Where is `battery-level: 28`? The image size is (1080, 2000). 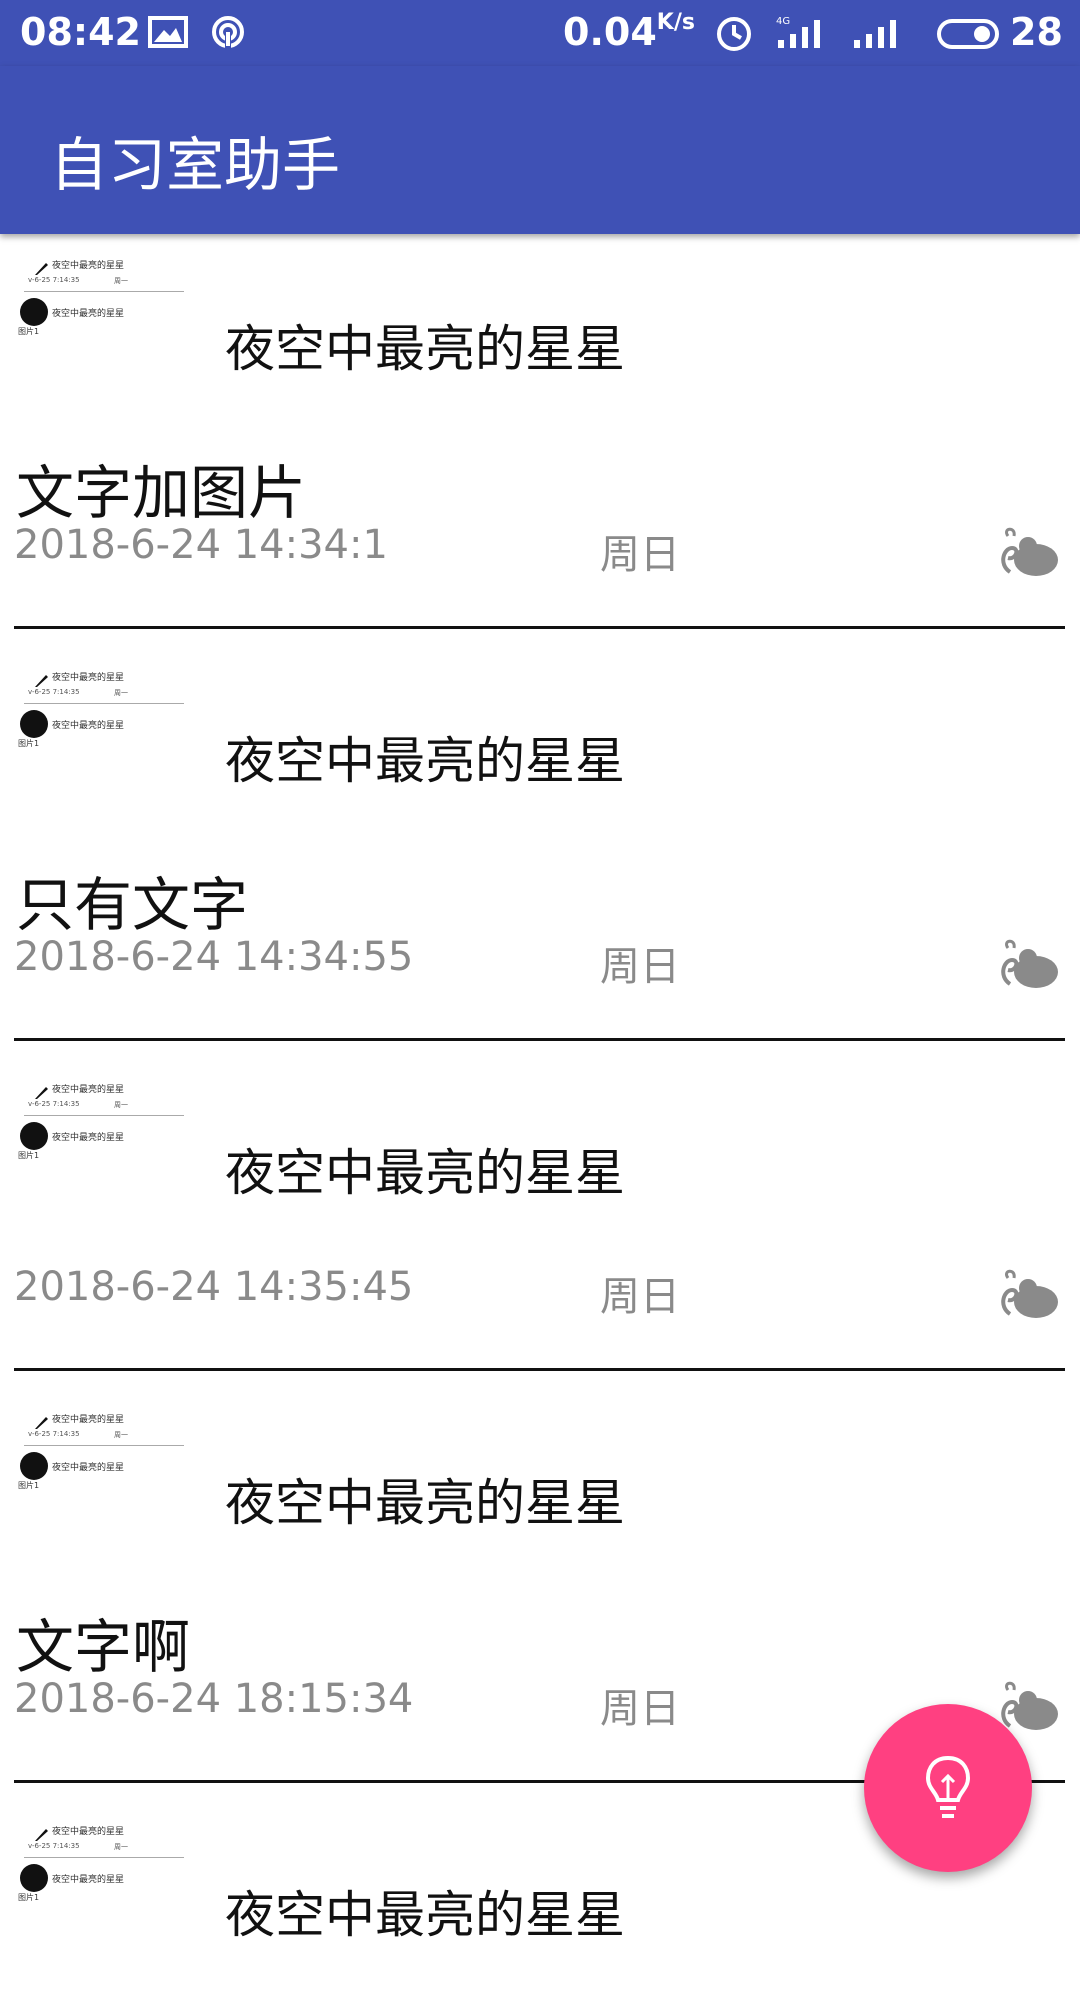 battery-level: 28 is located at coordinates (1036, 32).